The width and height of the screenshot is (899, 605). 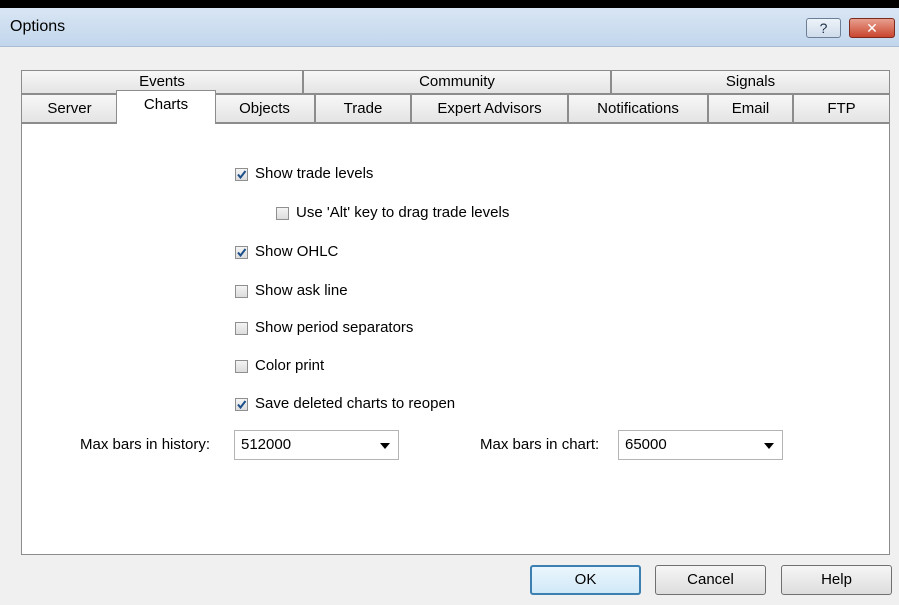 I want to click on tab-signals: Signals, so click(x=750, y=82).